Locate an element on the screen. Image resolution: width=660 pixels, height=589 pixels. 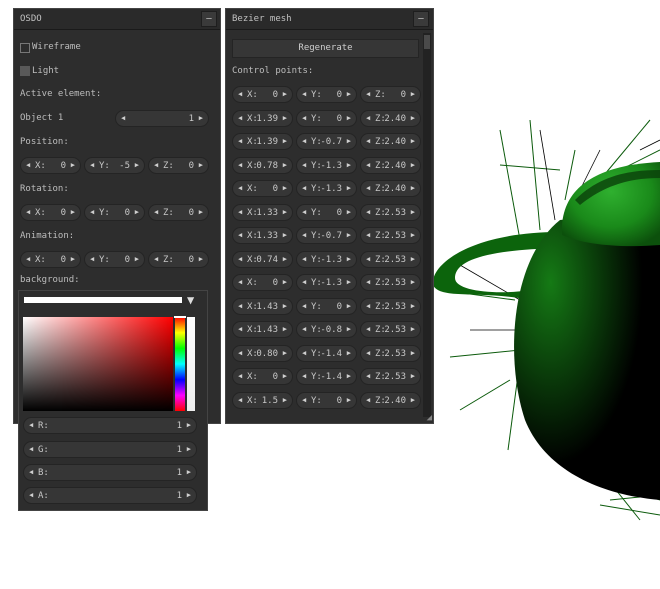
control-point-y-field: ◀ Y: -0.7 ▶ is located at coordinates (326, 235).